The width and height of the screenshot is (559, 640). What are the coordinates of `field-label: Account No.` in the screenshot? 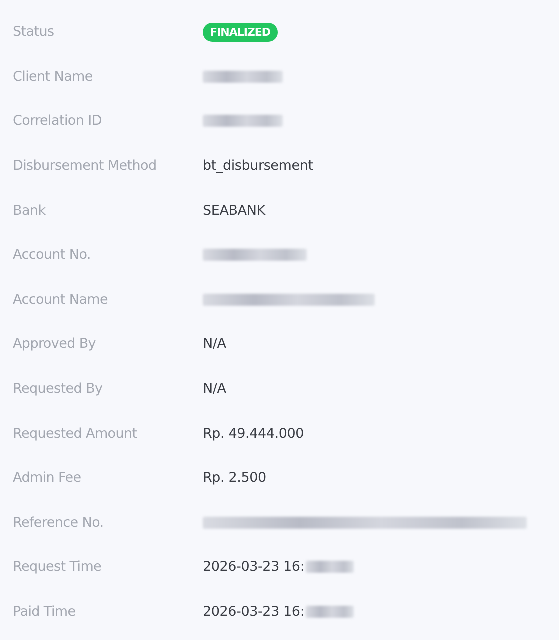 It's located at (52, 255).